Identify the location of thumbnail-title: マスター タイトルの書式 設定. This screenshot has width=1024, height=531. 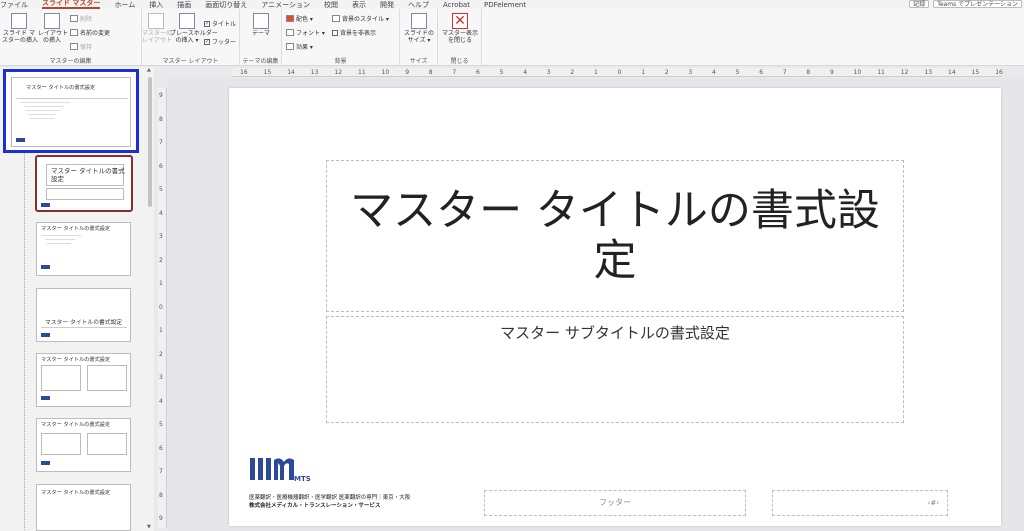
(88, 175).